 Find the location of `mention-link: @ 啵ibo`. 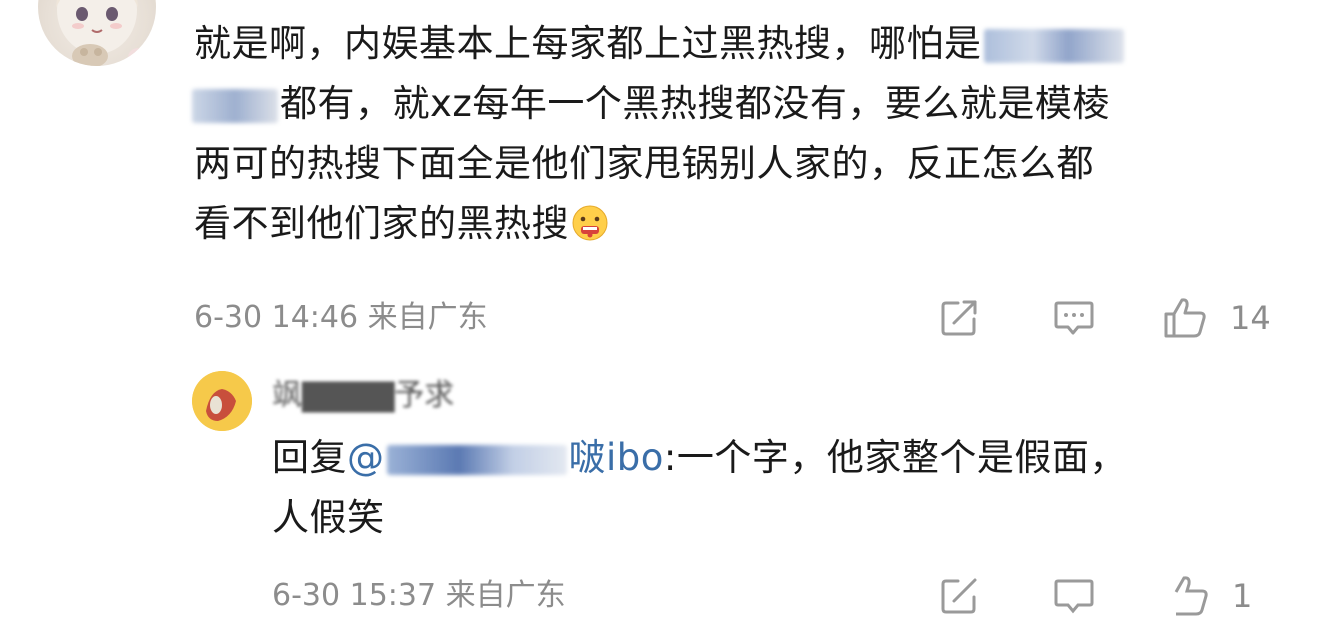

mention-link: @ 啵ibo is located at coordinates (505, 457).